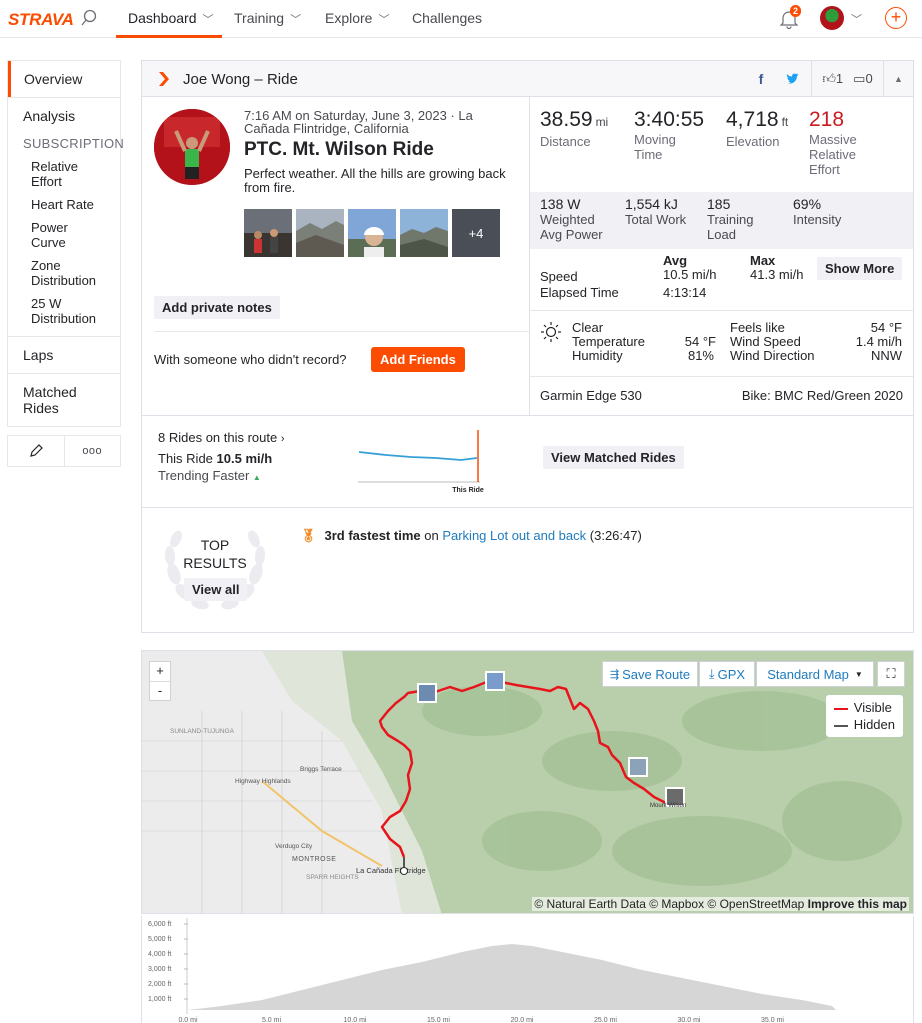 This screenshot has height=1023, width=922. I want to click on temperature-value: 54 °F, so click(700, 341).